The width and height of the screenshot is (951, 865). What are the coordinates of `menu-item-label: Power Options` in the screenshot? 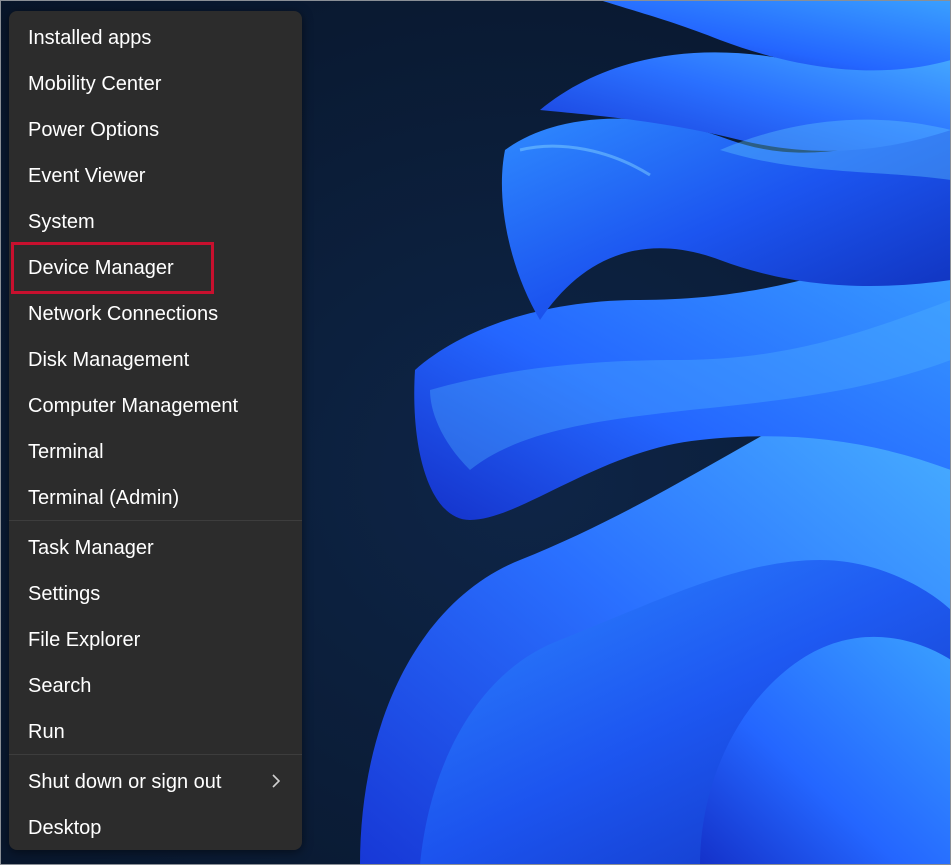 It's located at (94, 129).